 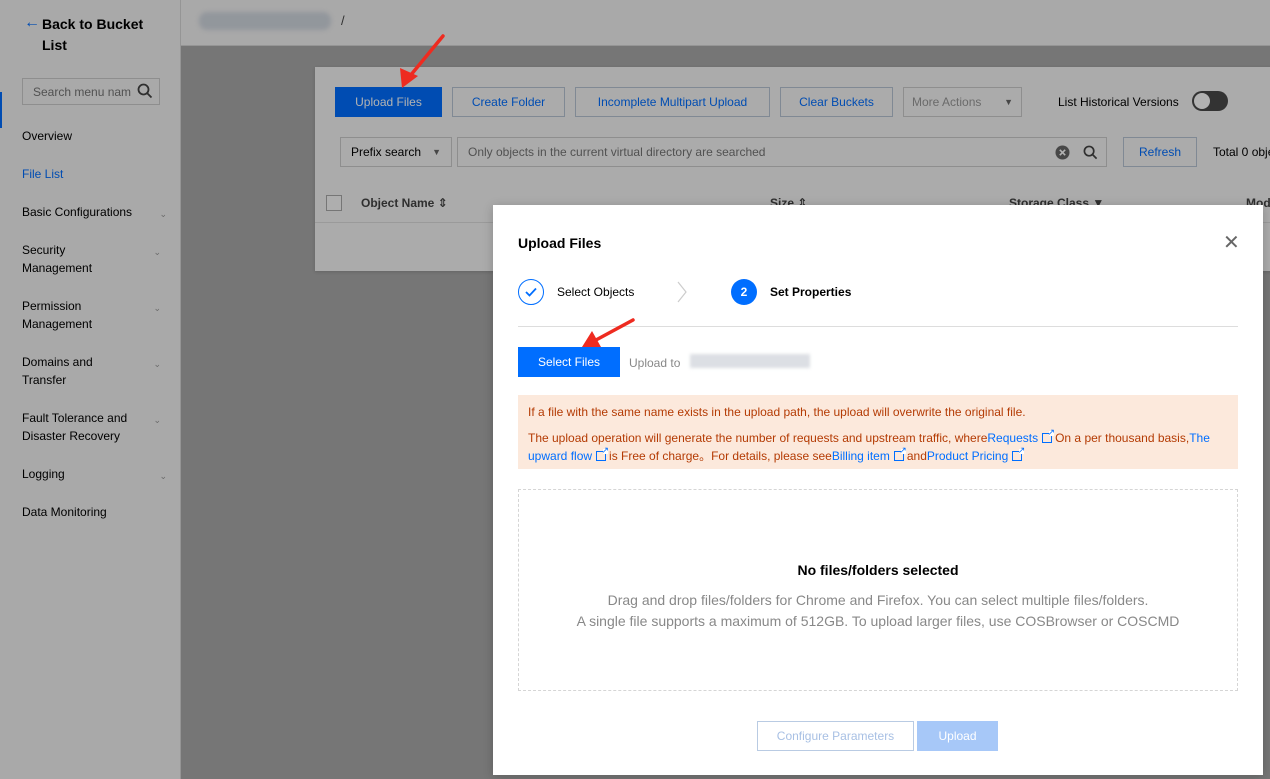 I want to click on configure-parameters-button: Configure Parameters, so click(x=835, y=736).